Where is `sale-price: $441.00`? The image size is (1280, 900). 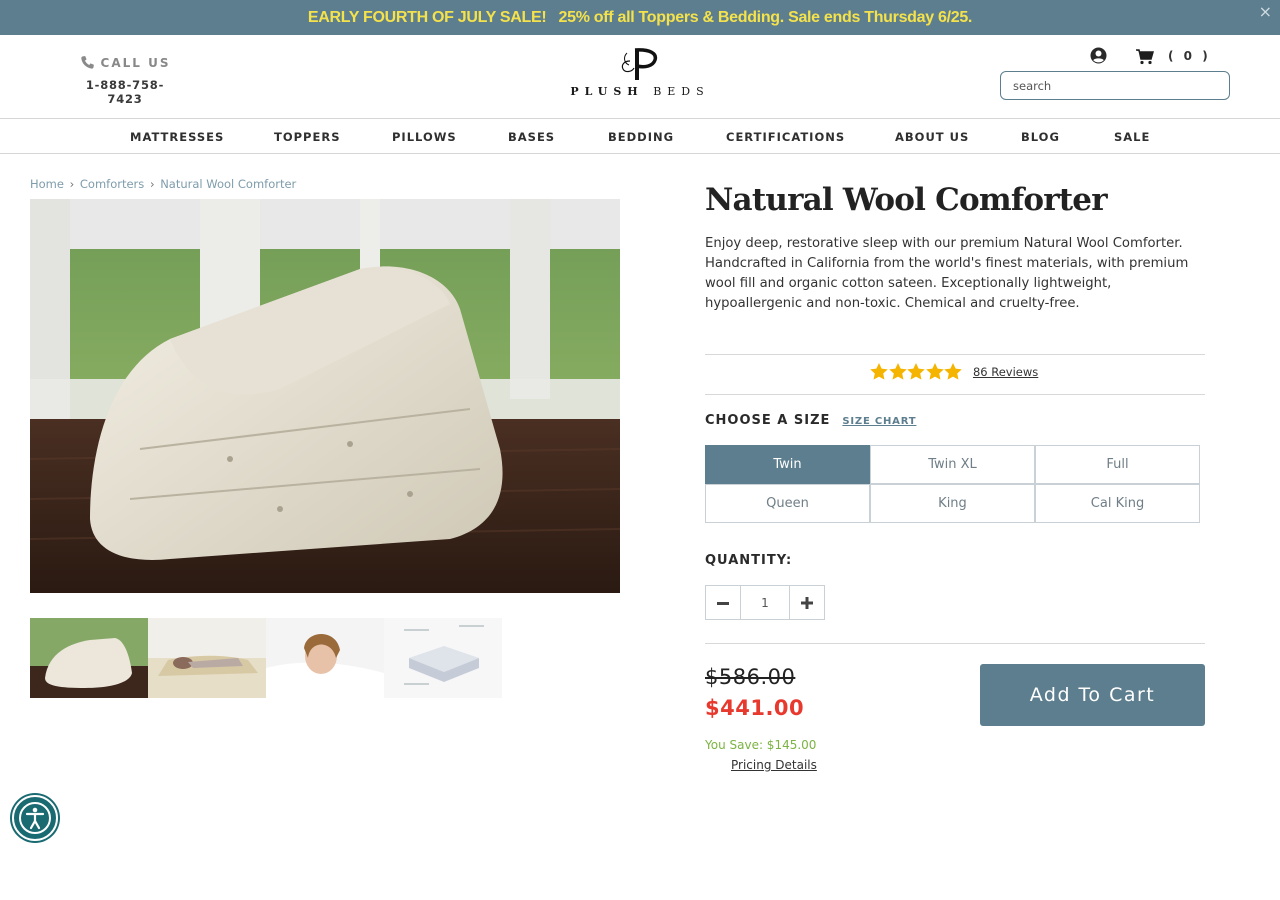
sale-price: $441.00 is located at coordinates (755, 708).